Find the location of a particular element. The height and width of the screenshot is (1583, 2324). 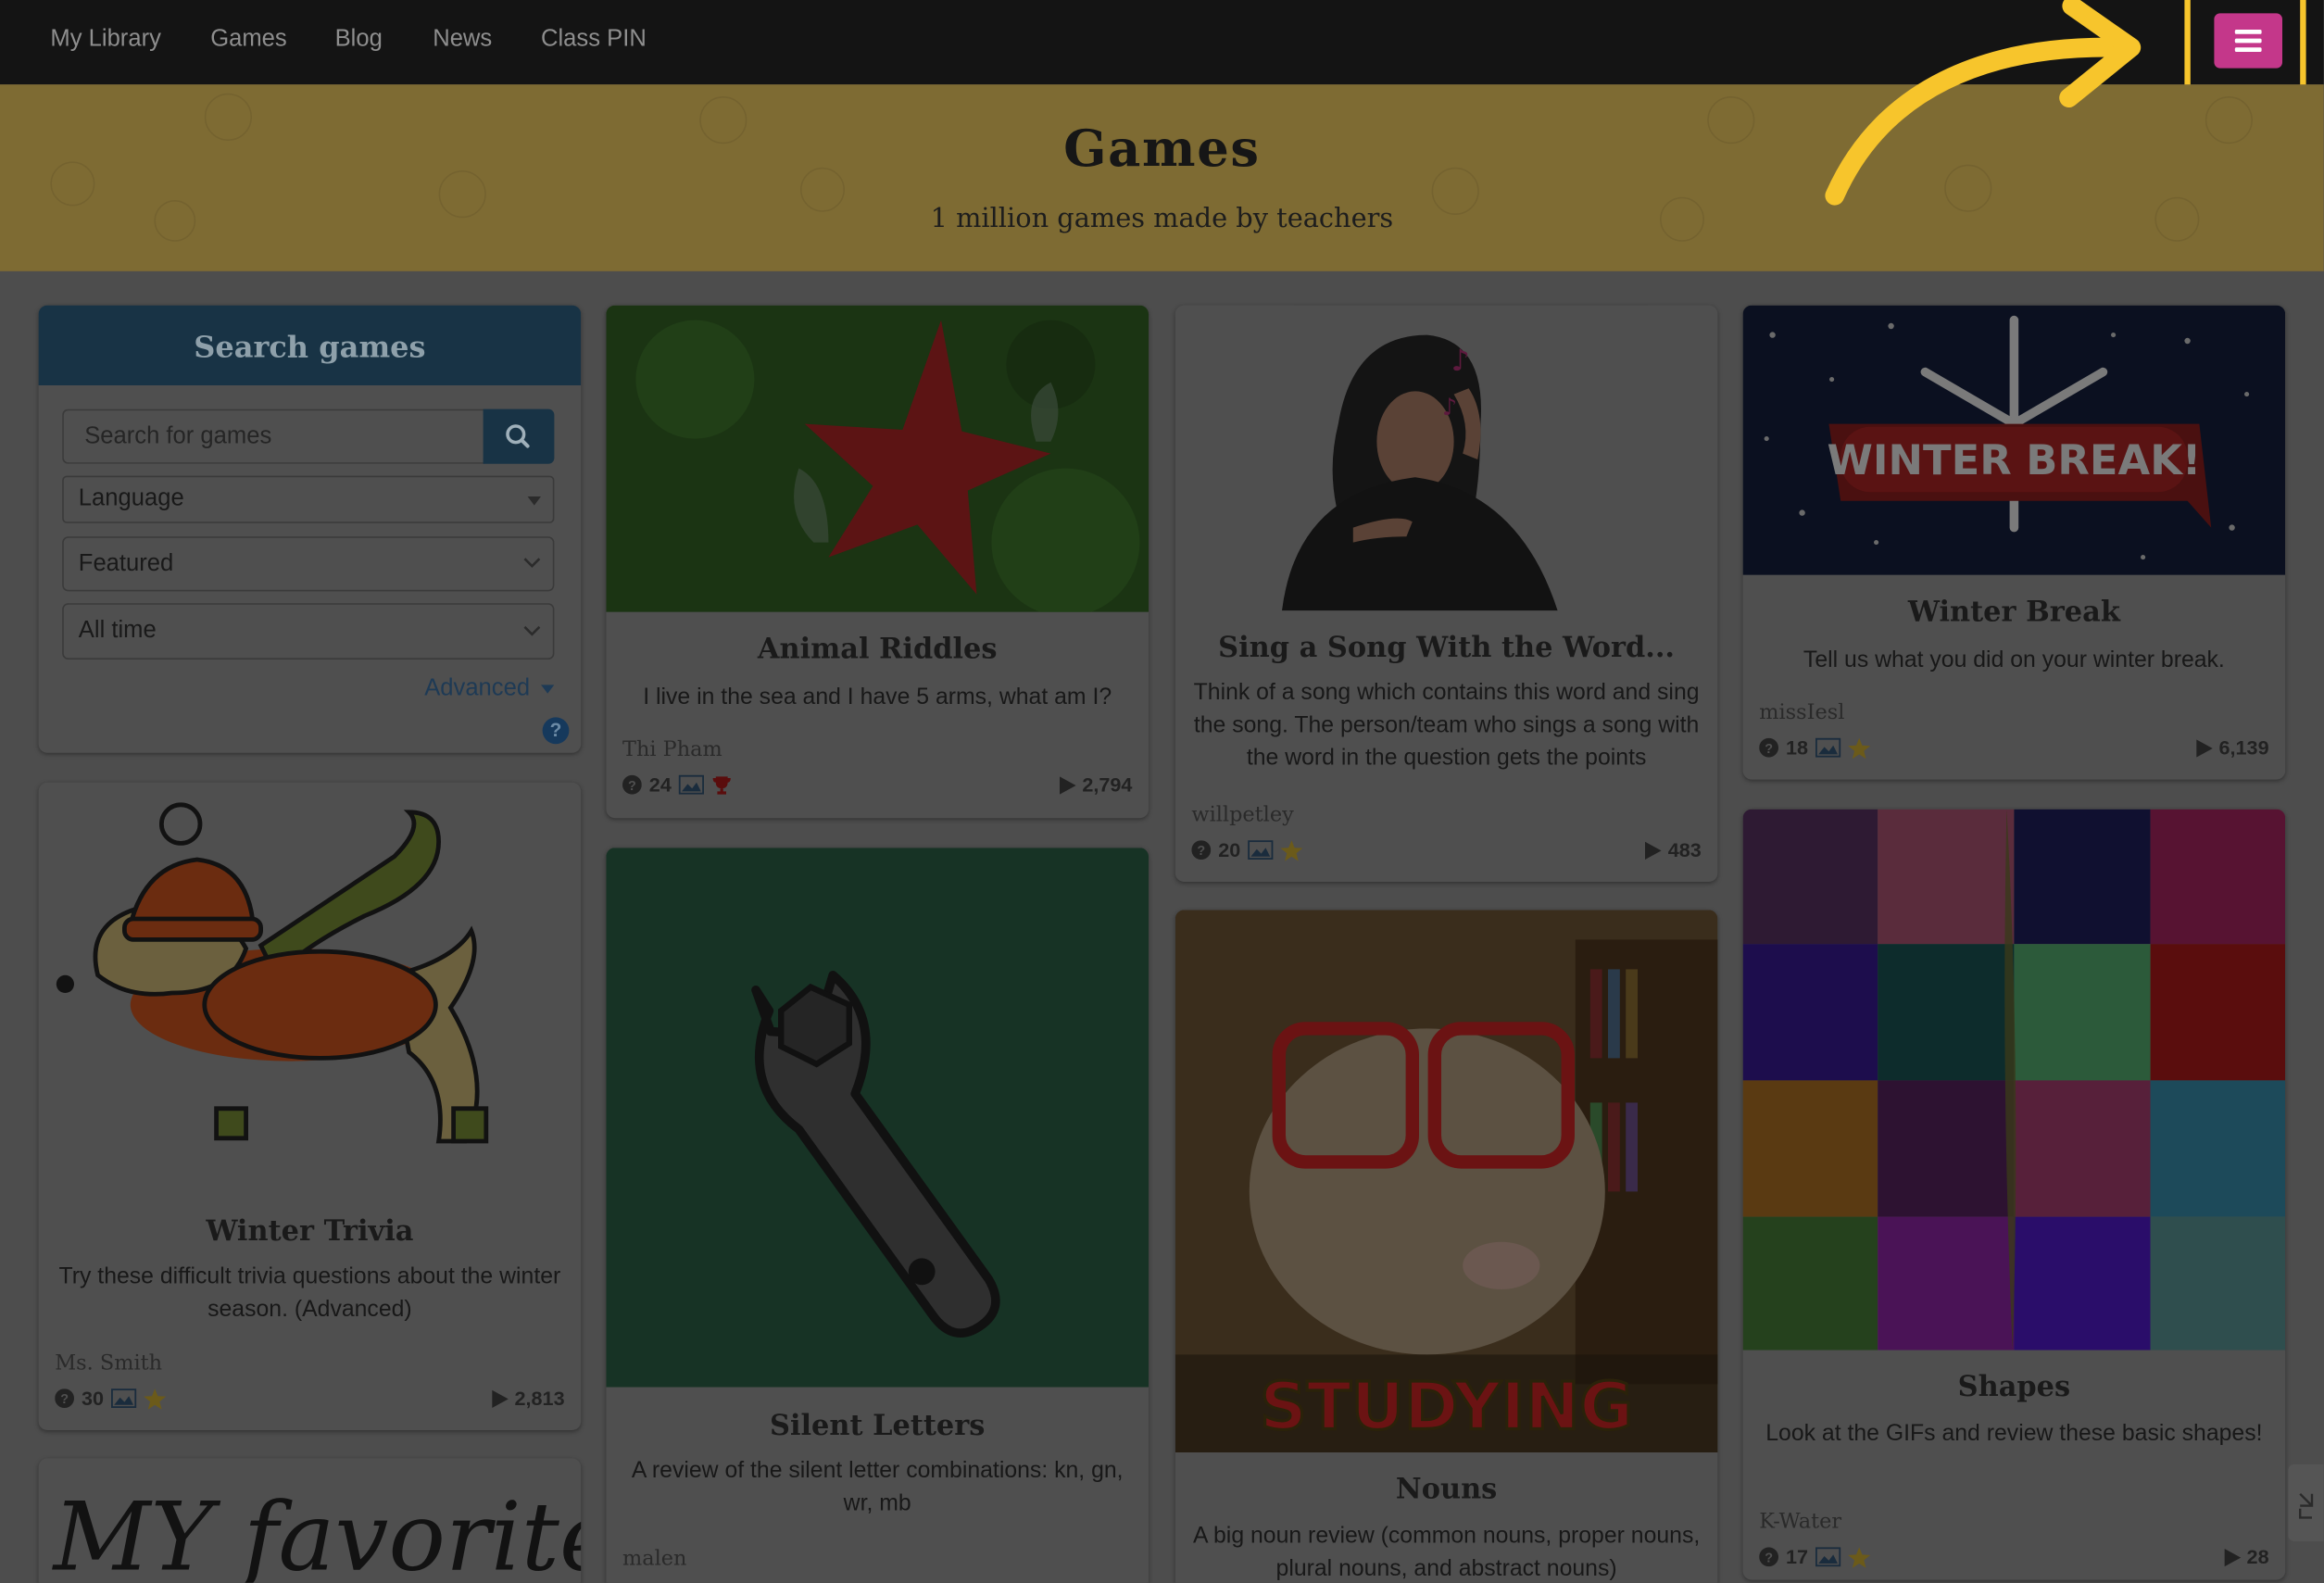

game-author: willpetley is located at coordinates (1242, 815).